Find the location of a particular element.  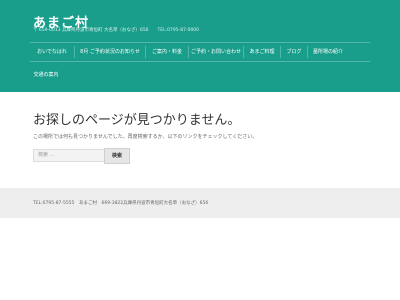

nav-item-site-intro: 墓所場の紹介 is located at coordinates (328, 52).